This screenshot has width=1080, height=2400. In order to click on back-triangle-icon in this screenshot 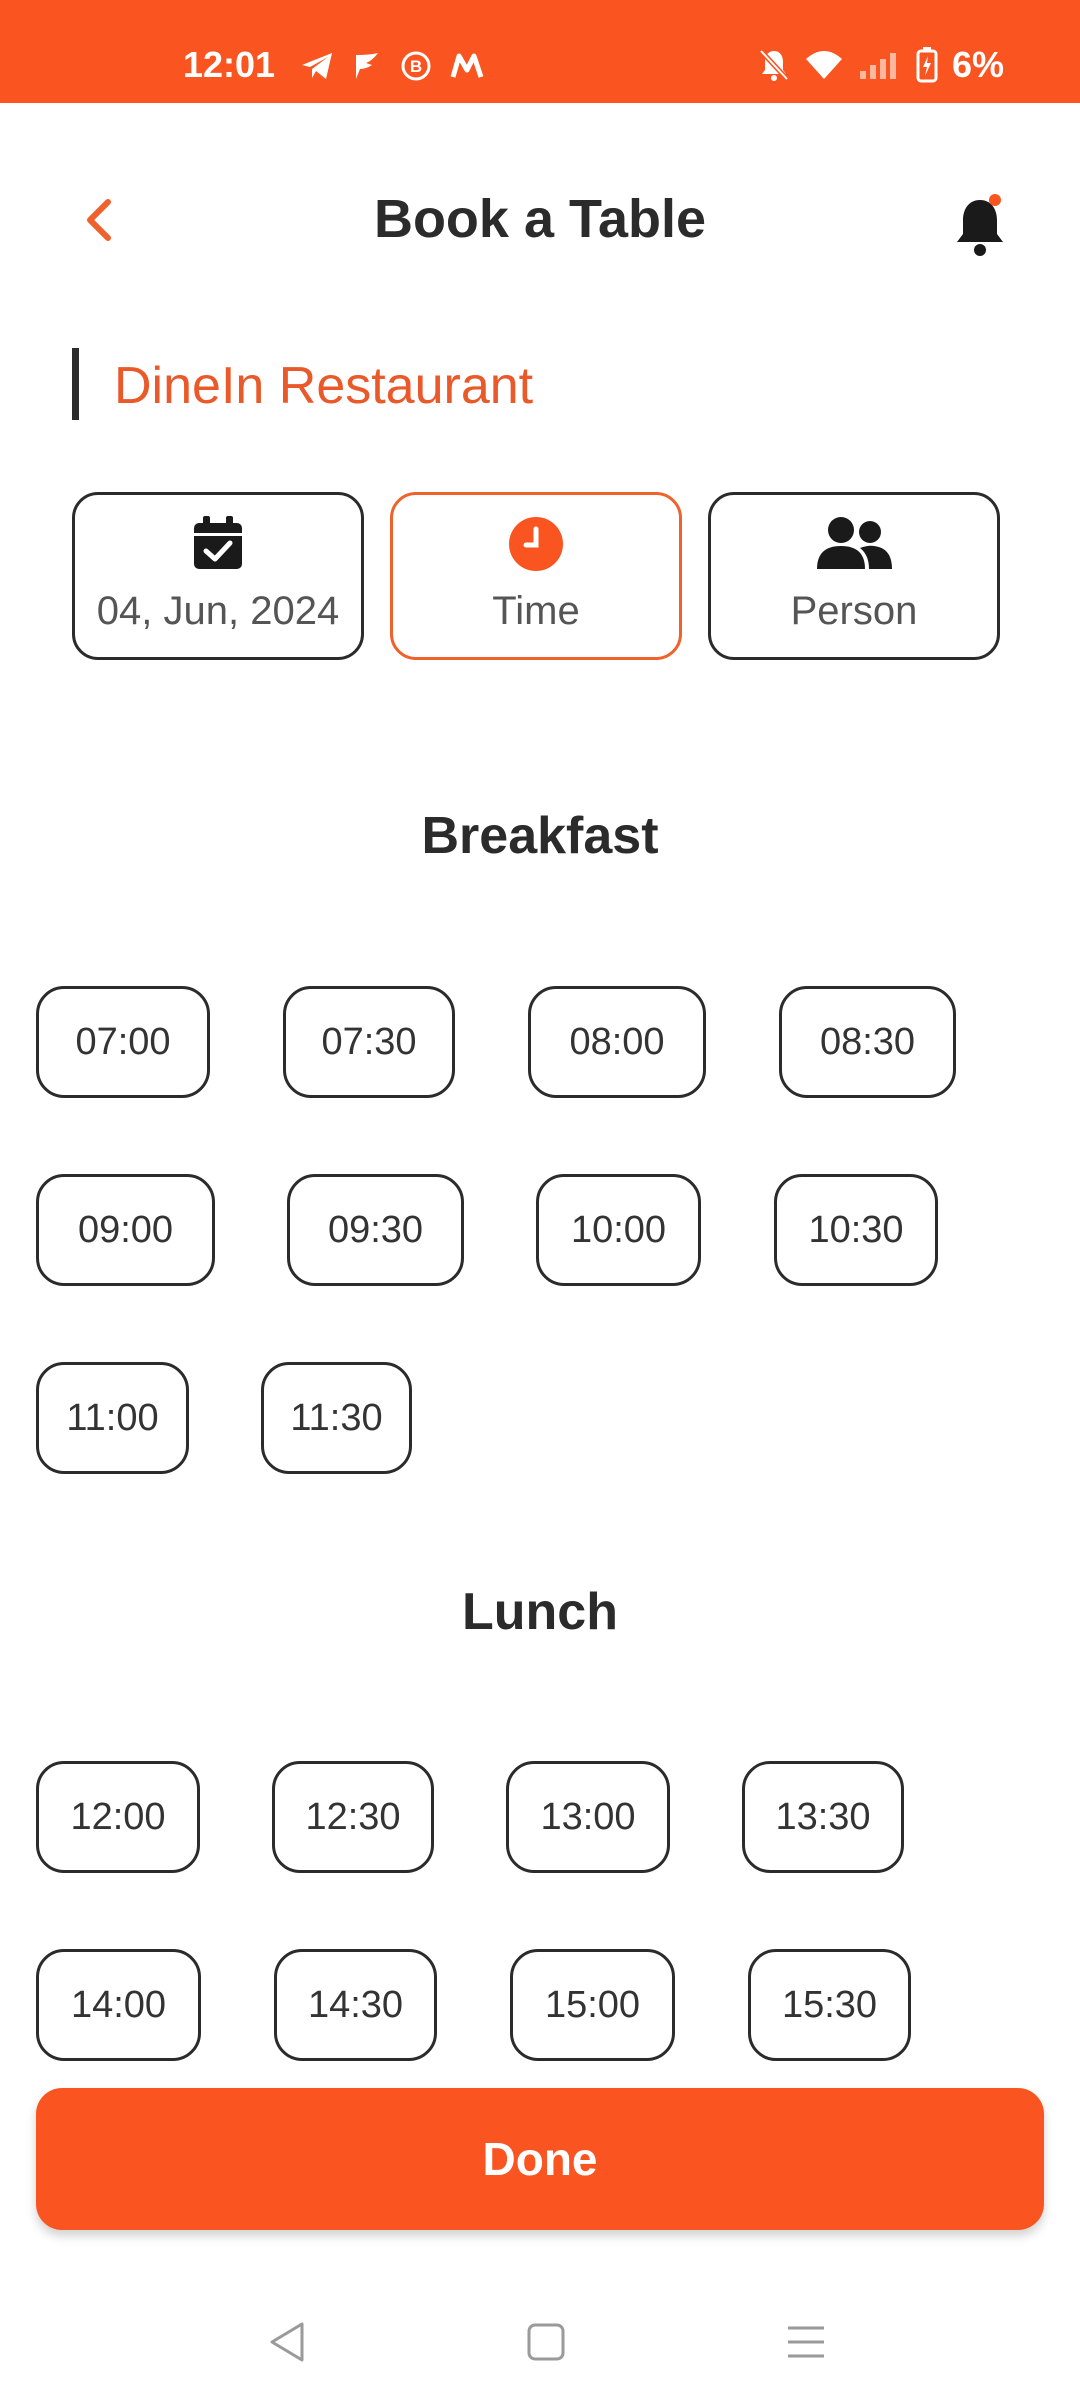, I will do `click(288, 2342)`.